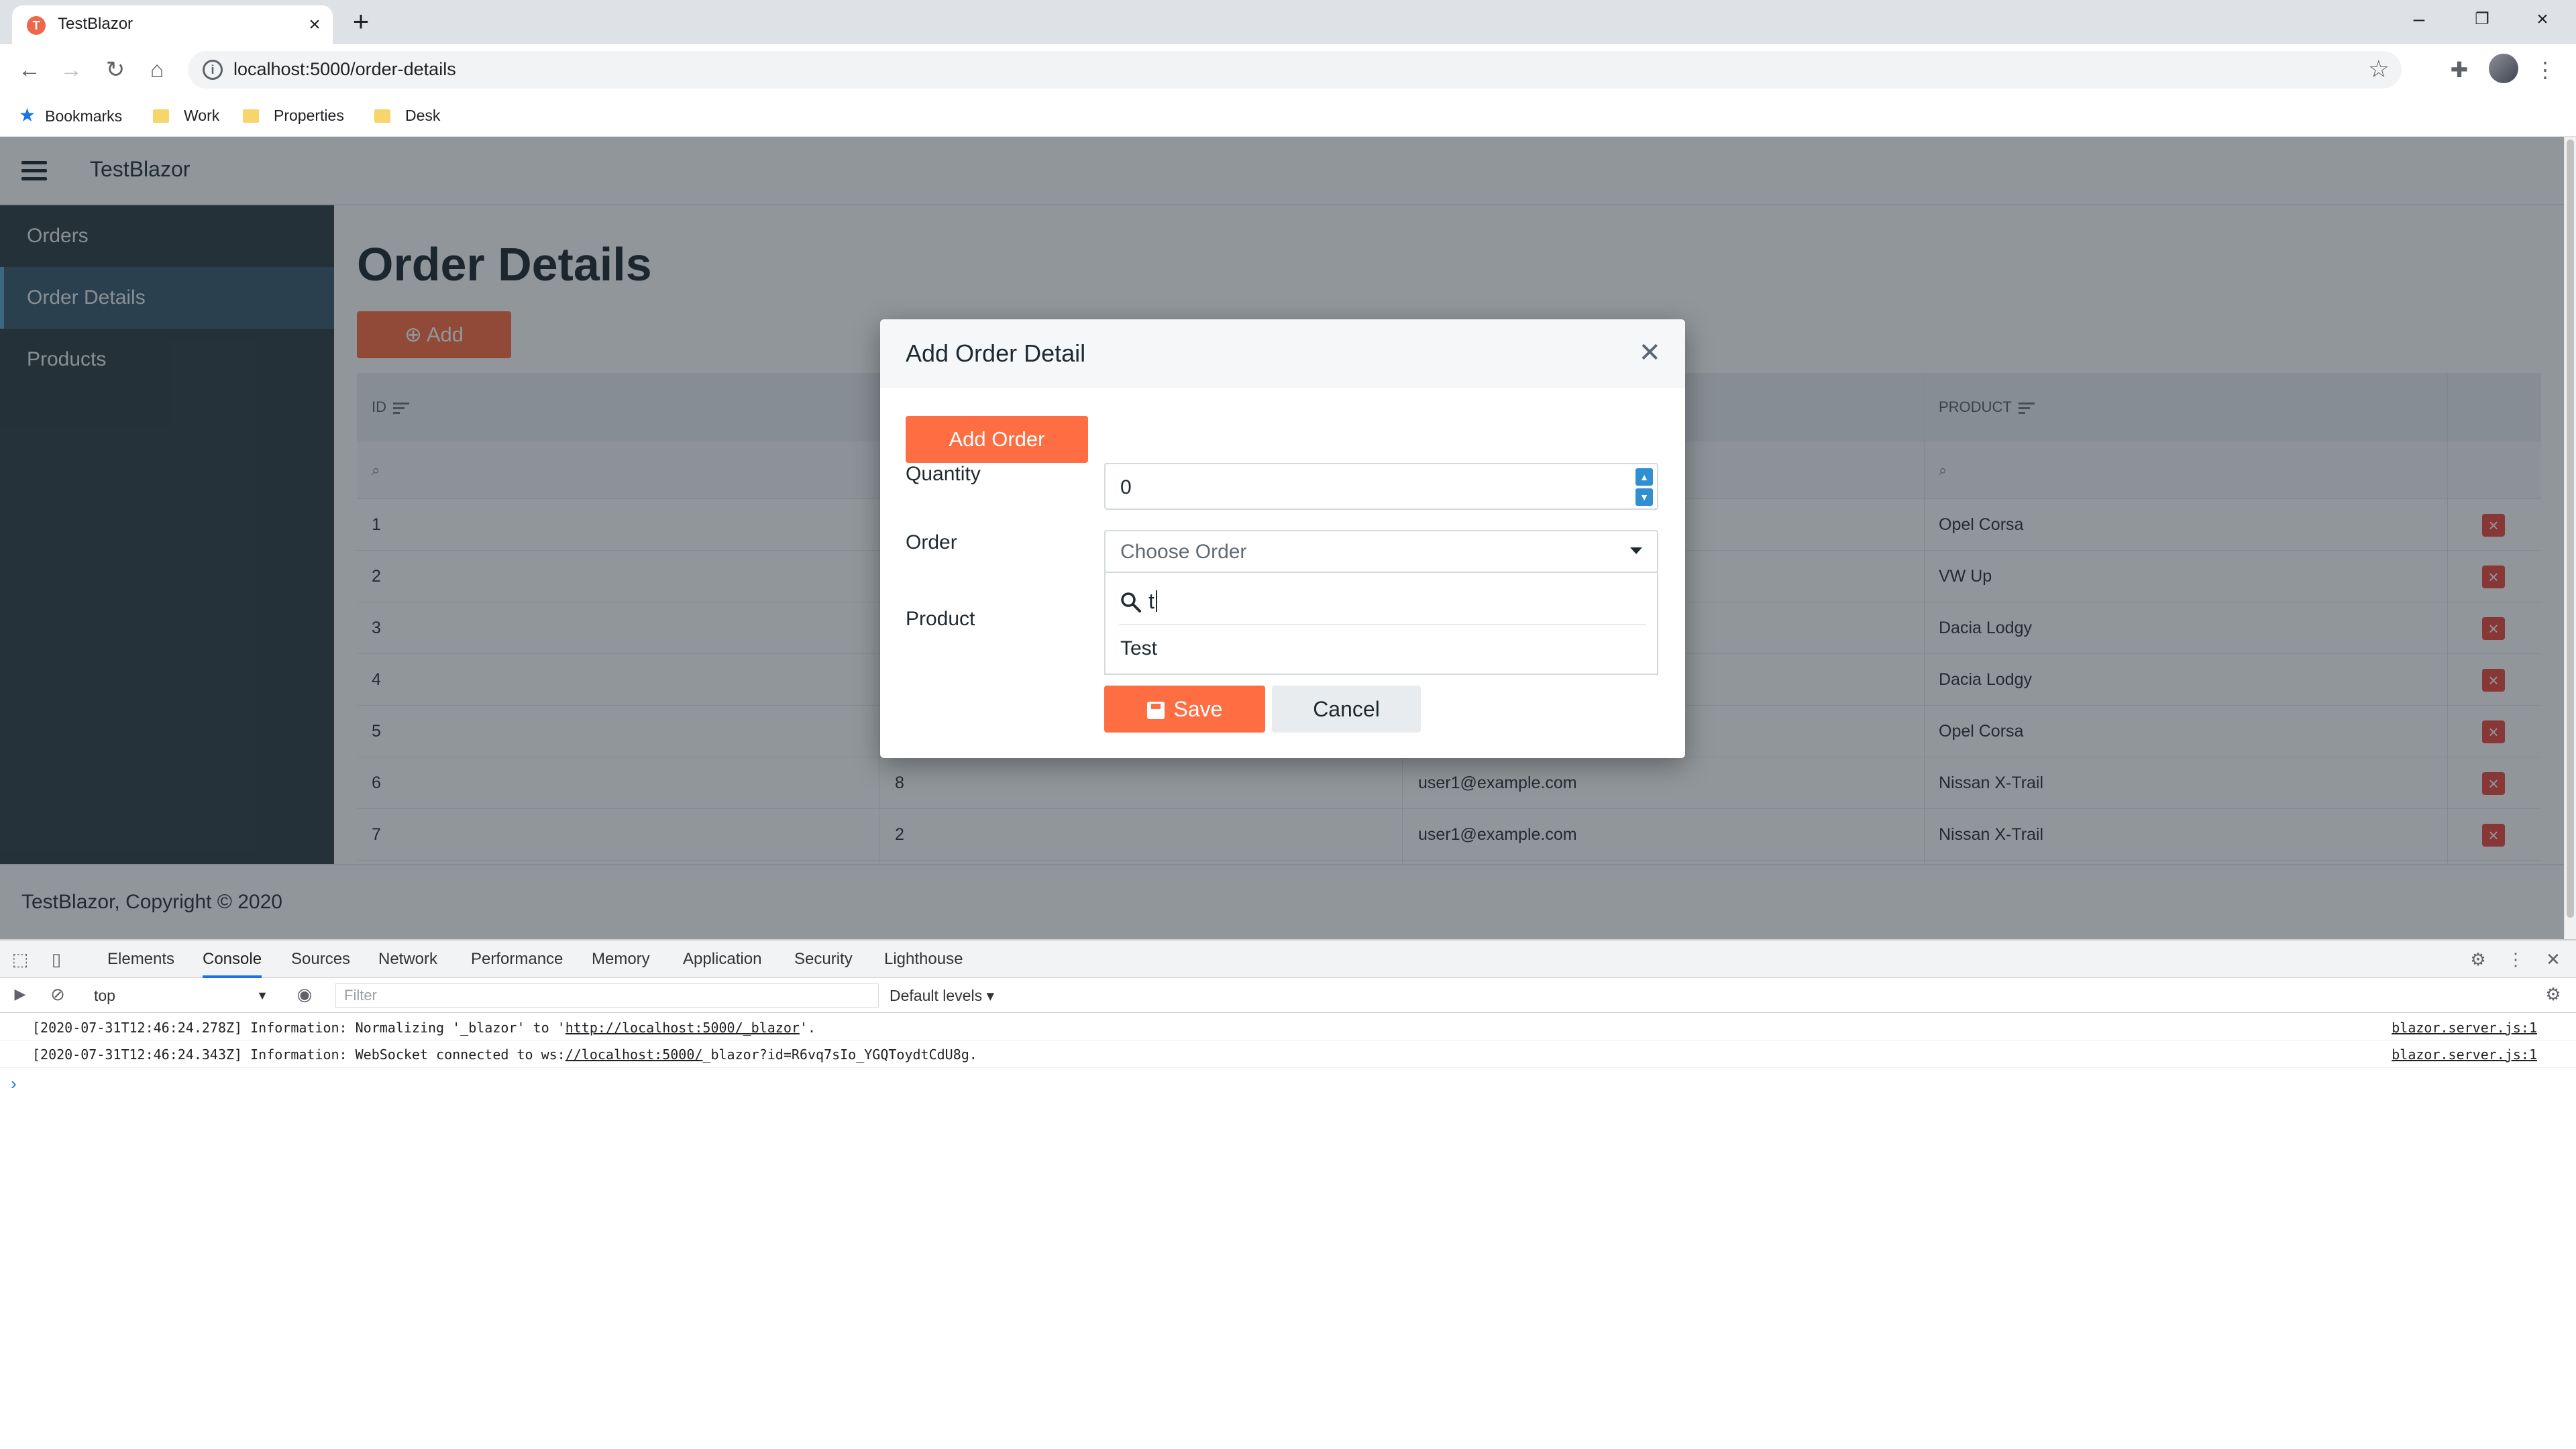  What do you see at coordinates (262, 995) in the screenshot?
I see `chevron-down-icon: ▼` at bounding box center [262, 995].